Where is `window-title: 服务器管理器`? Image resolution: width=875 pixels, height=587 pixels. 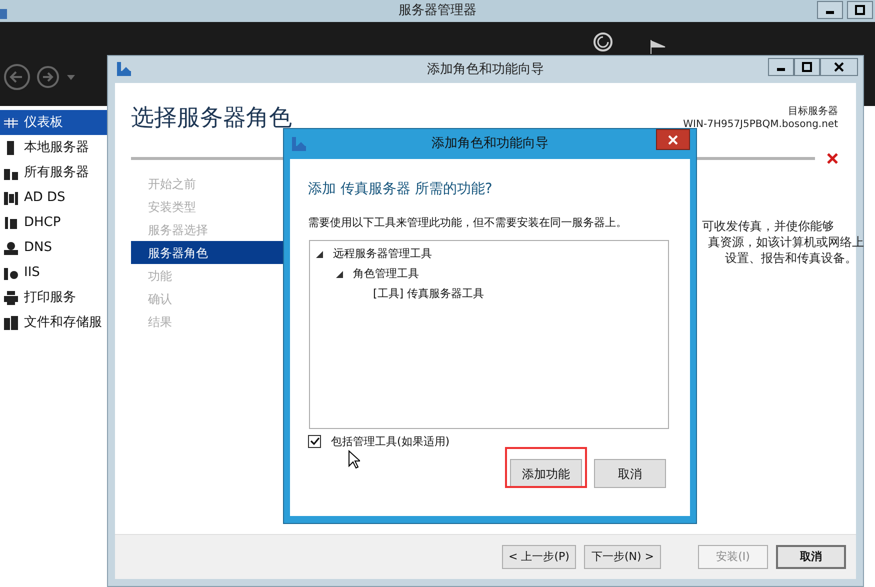
window-title: 服务器管理器 is located at coordinates (437, 11).